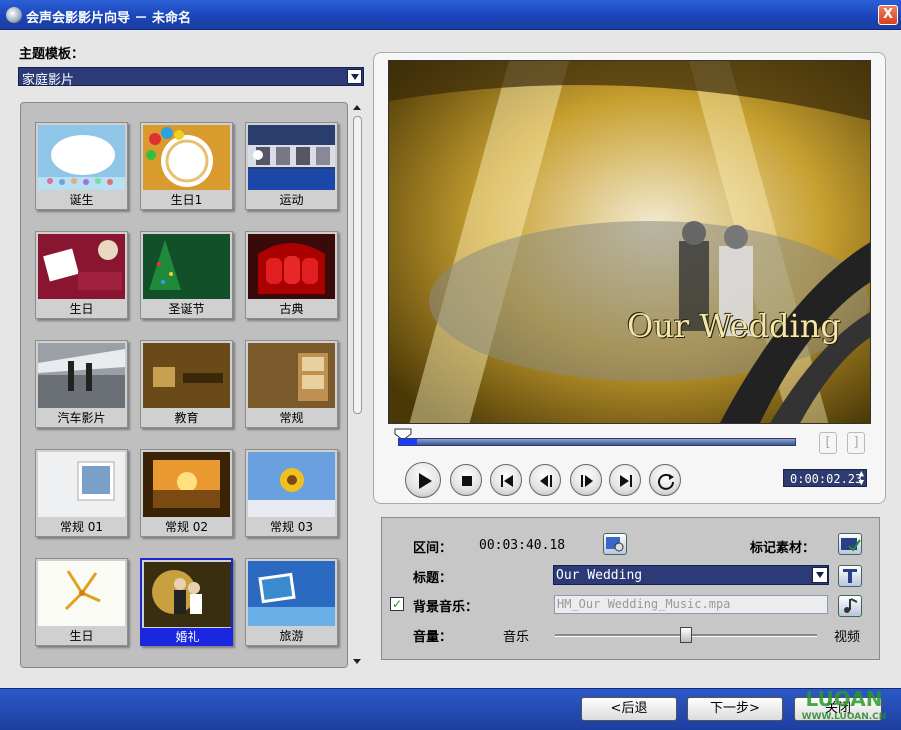  Describe the element at coordinates (888, 15) in the screenshot. I see `window-close-button: X` at that location.